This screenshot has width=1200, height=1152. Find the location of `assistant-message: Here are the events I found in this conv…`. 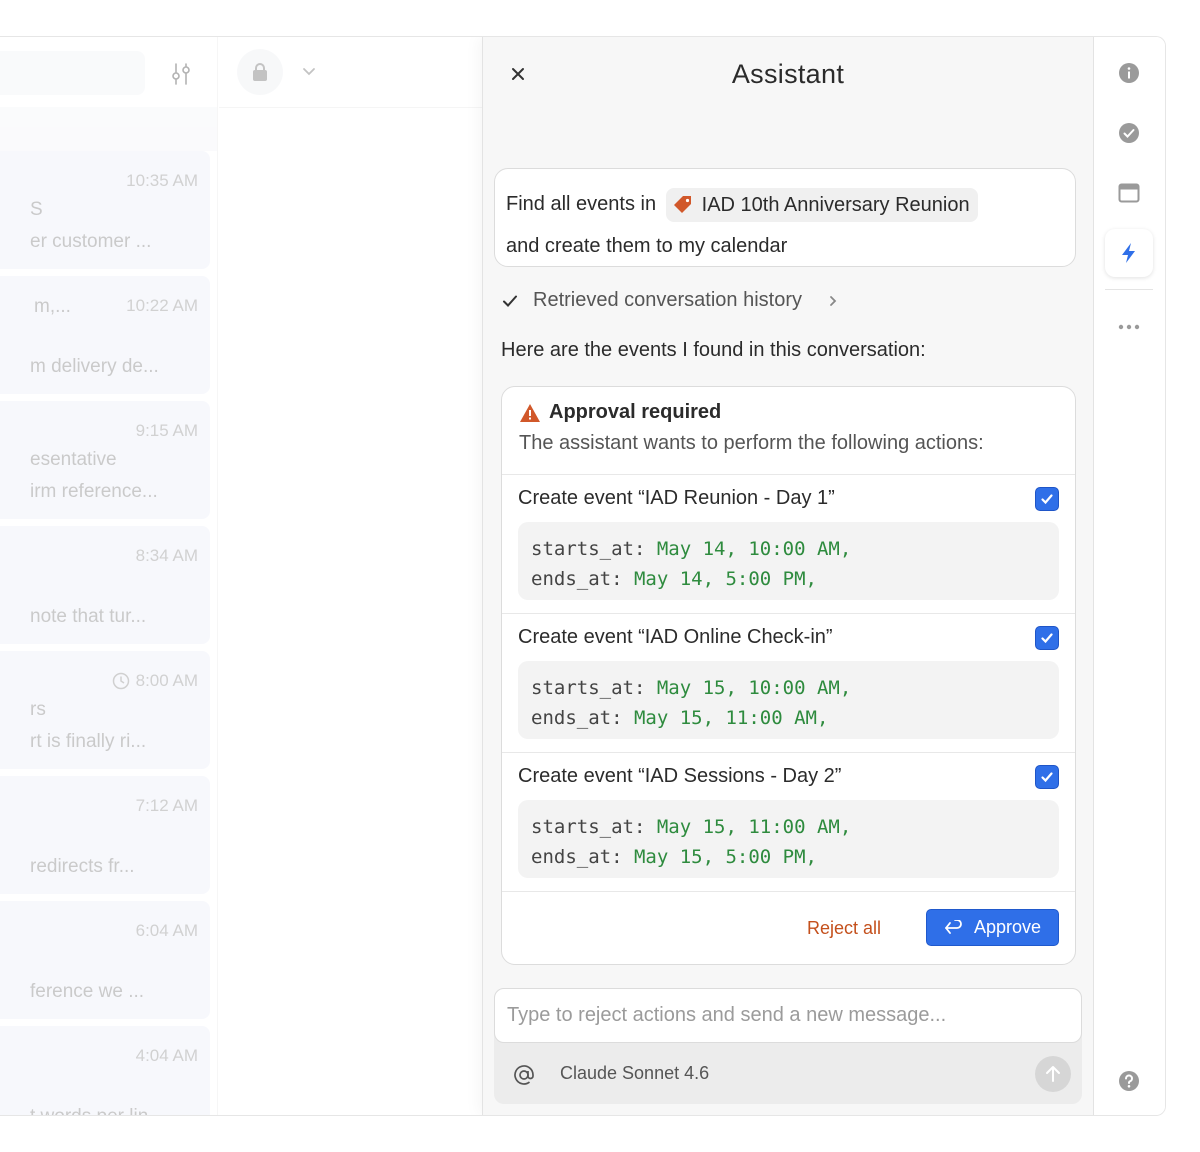

assistant-message: Here are the events I found in this conv… is located at coordinates (713, 350).